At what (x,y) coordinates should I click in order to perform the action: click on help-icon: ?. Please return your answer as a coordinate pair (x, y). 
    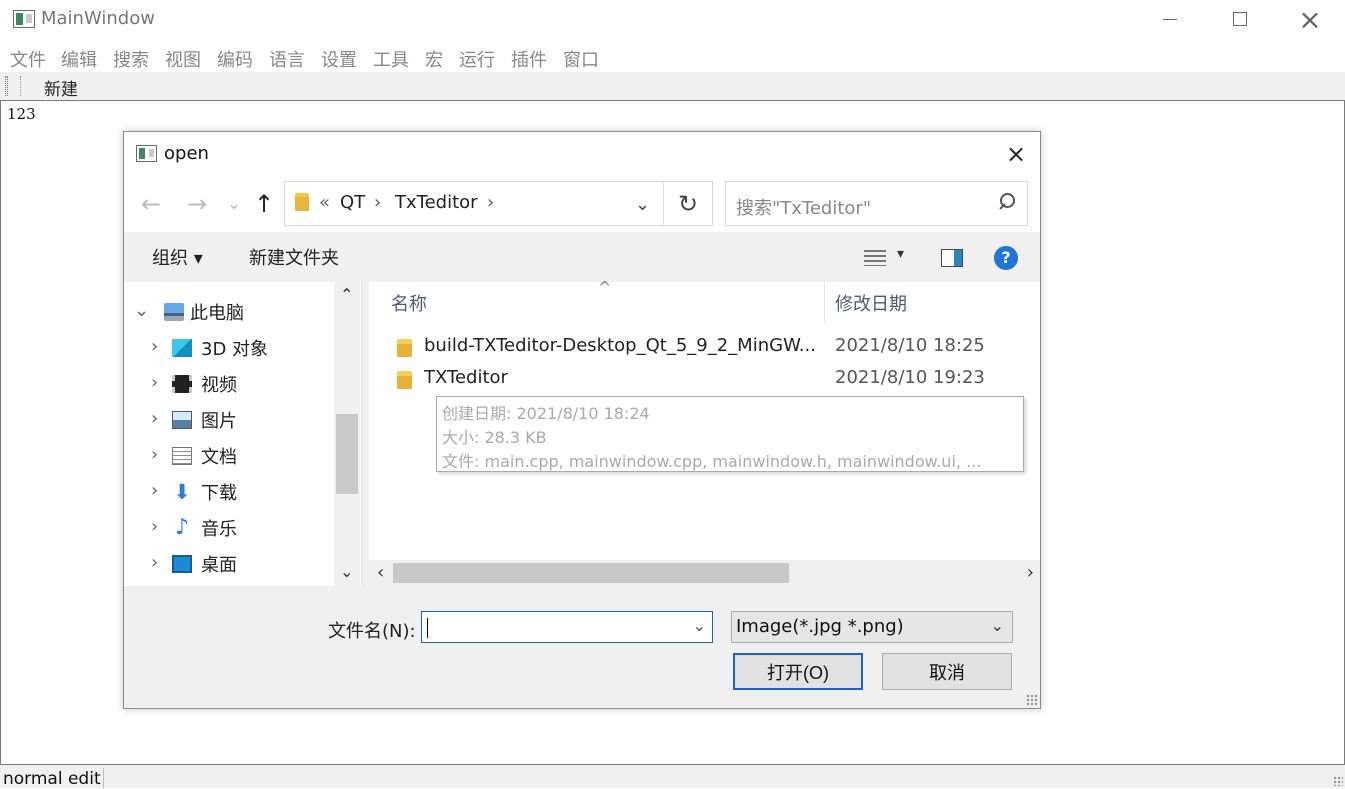
    Looking at the image, I should click on (1006, 258).